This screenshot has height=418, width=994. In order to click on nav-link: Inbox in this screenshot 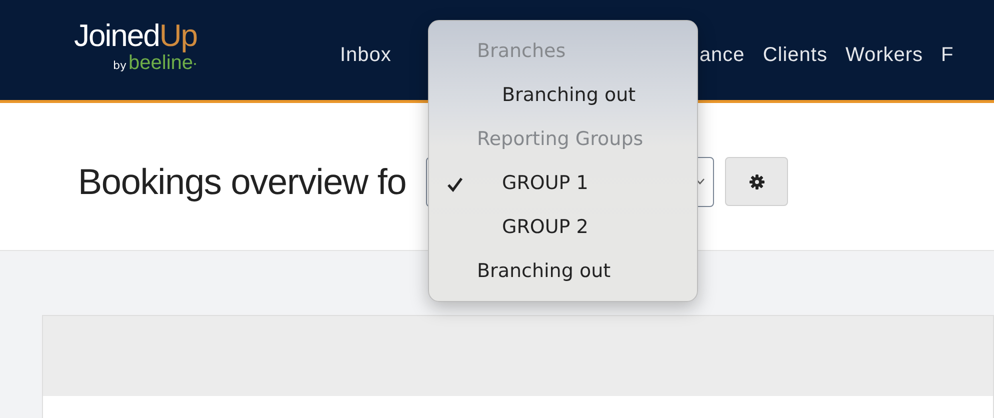, I will do `click(366, 55)`.